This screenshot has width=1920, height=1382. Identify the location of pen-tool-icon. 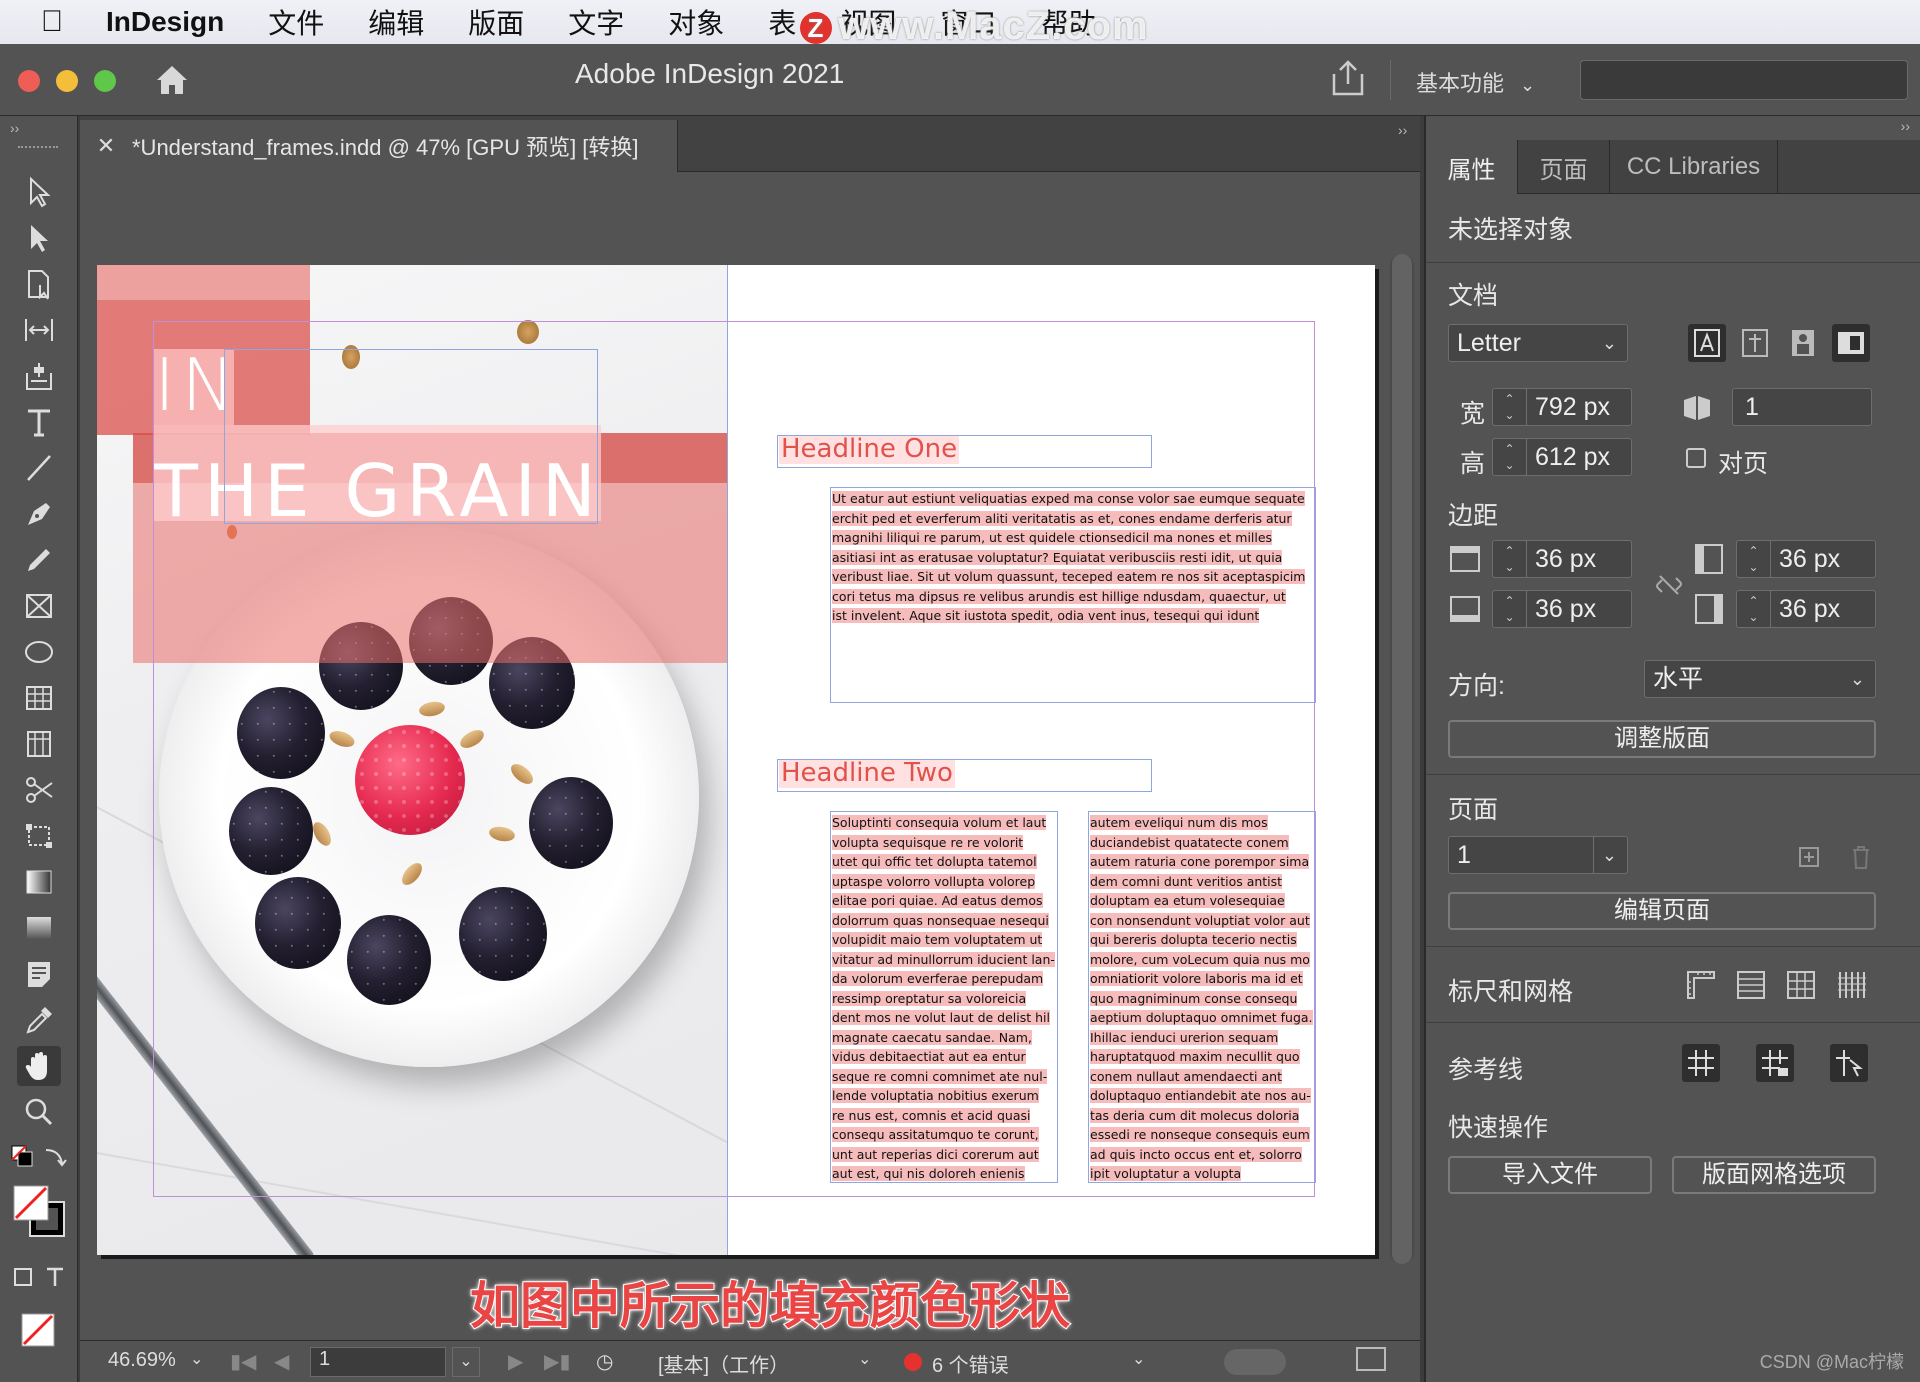
(39, 514).